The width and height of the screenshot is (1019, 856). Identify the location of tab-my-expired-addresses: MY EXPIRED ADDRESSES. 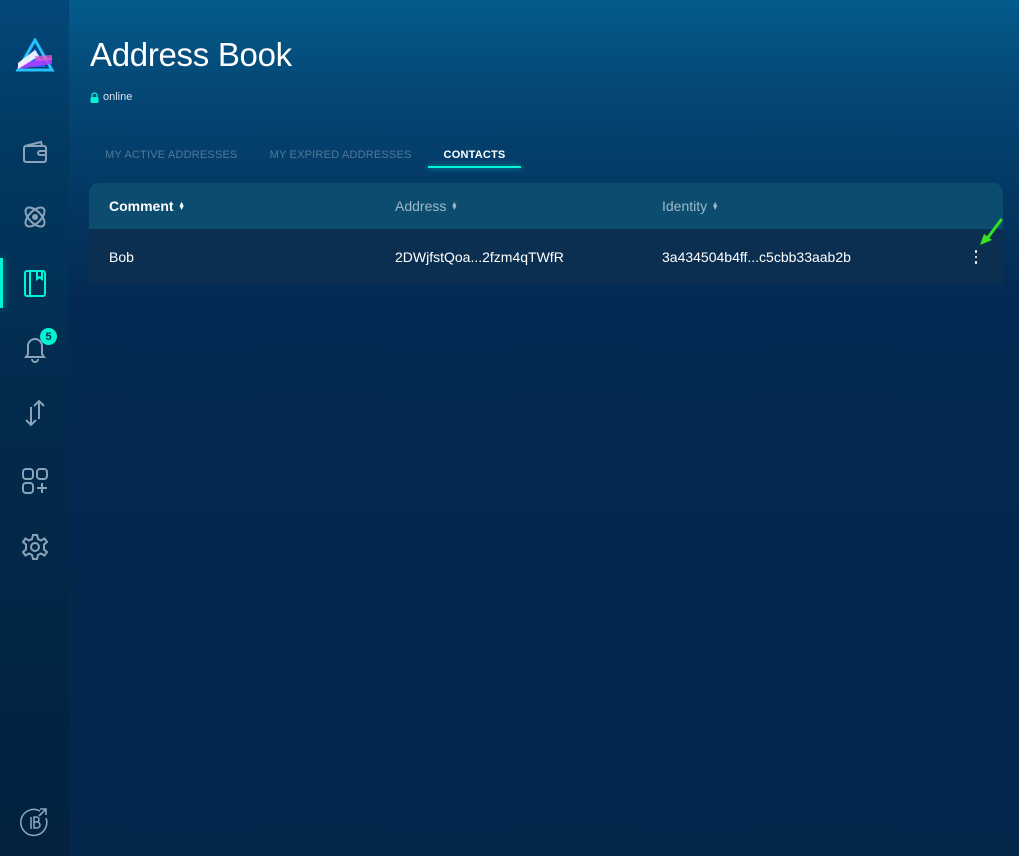
(341, 157).